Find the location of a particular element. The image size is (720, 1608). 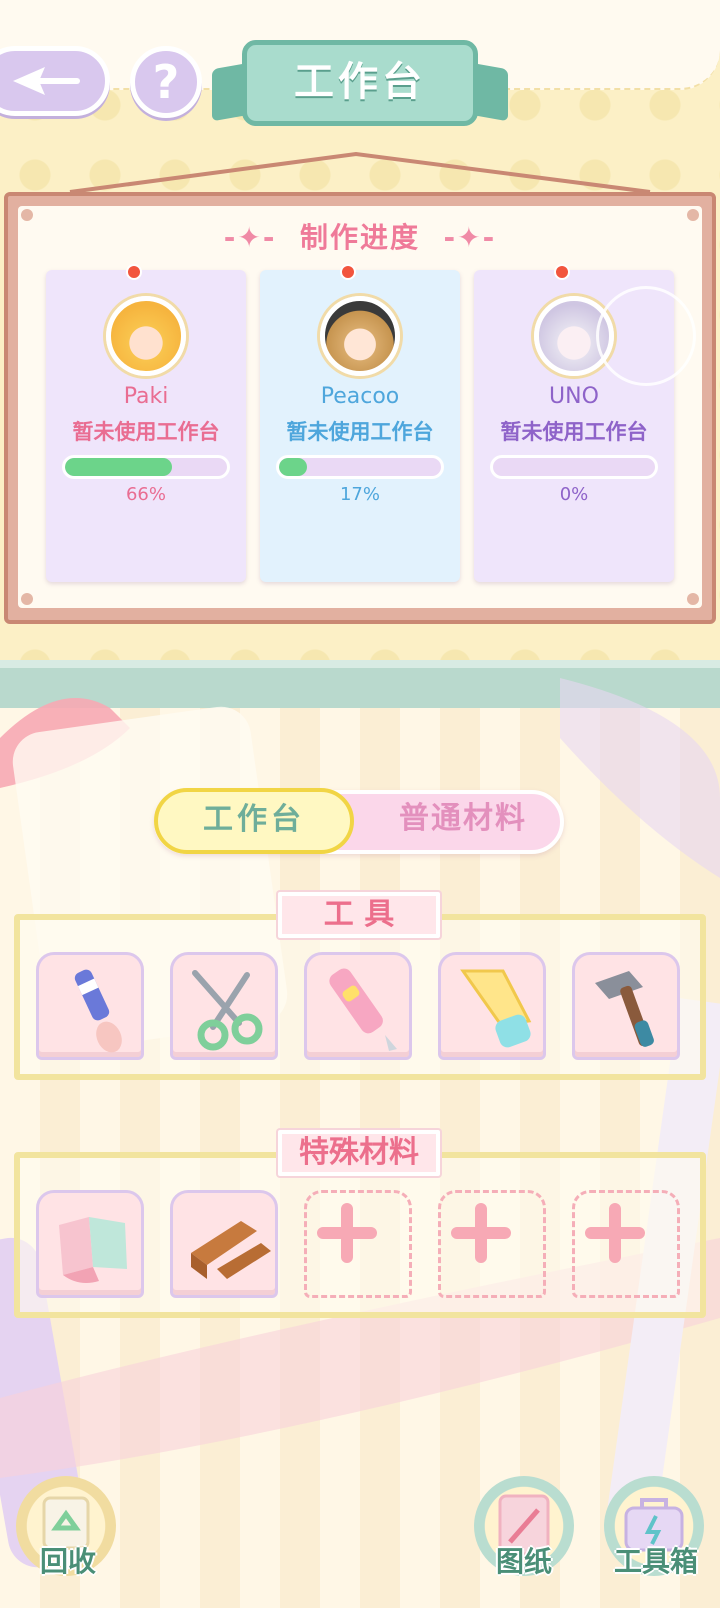

scissors-icon is located at coordinates (227, 1010).